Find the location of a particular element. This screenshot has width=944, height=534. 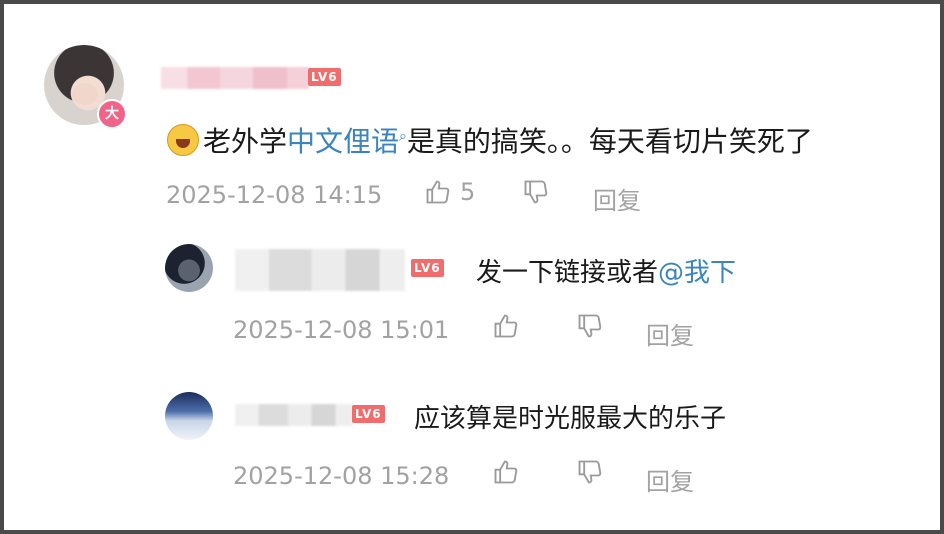

comment-timestamp: 2025-12-08 14:15 is located at coordinates (274, 195).